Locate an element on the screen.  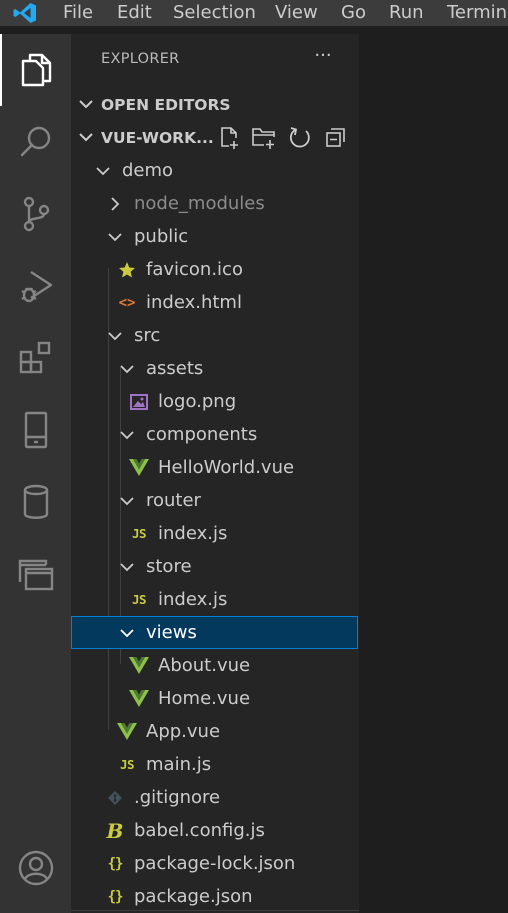
search-icon is located at coordinates (35, 142).